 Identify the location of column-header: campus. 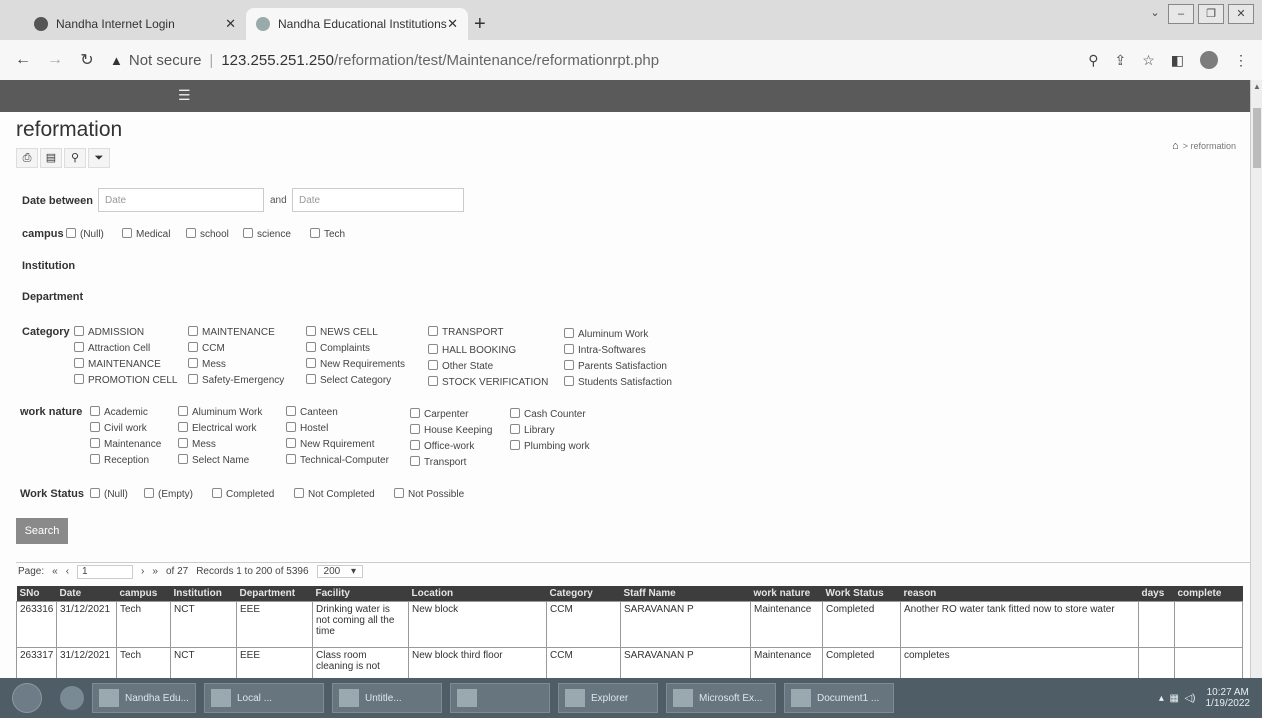
(143, 594).